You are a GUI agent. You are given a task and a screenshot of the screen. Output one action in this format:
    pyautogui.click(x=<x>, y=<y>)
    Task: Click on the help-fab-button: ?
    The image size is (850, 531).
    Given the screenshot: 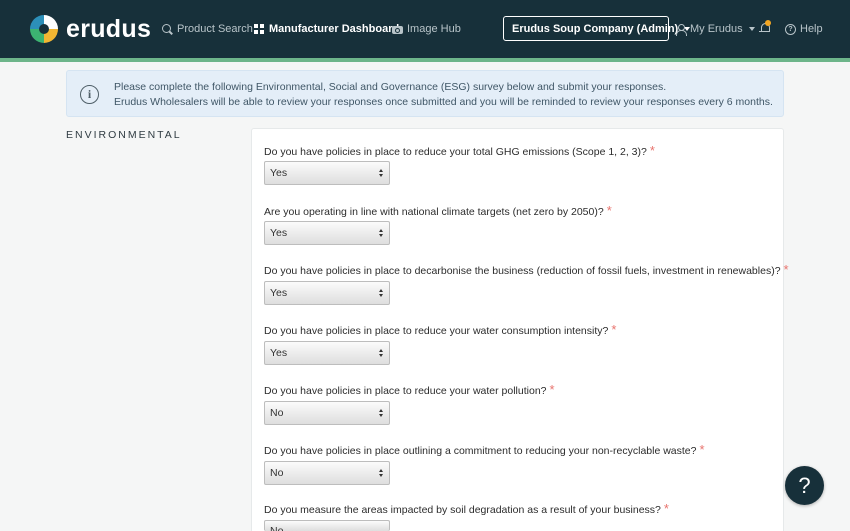 What is the action you would take?
    pyautogui.click(x=804, y=485)
    